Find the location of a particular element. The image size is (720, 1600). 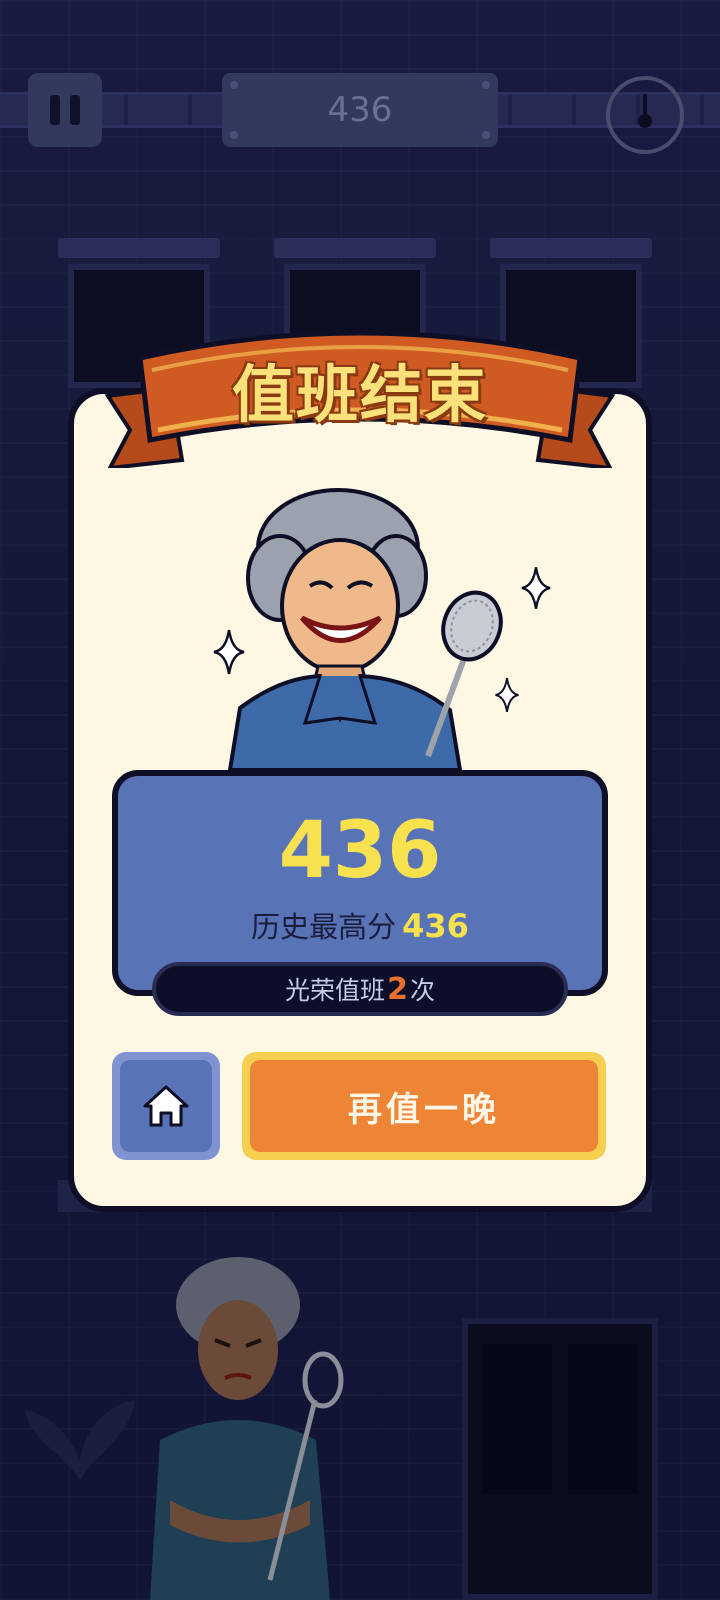

pause-button is located at coordinates (65, 110).